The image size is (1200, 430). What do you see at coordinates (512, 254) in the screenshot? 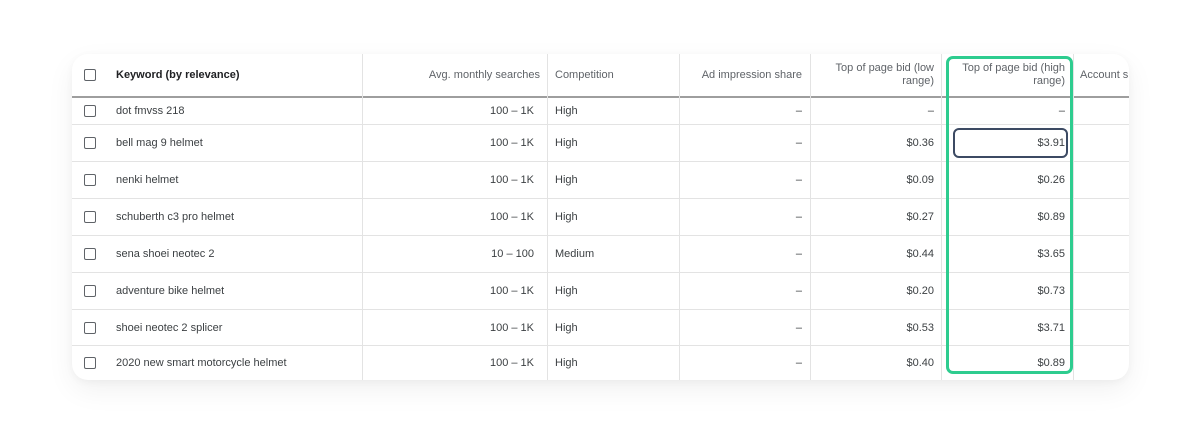
I see `cell-avg-monthly-searches: 10 – 100` at bounding box center [512, 254].